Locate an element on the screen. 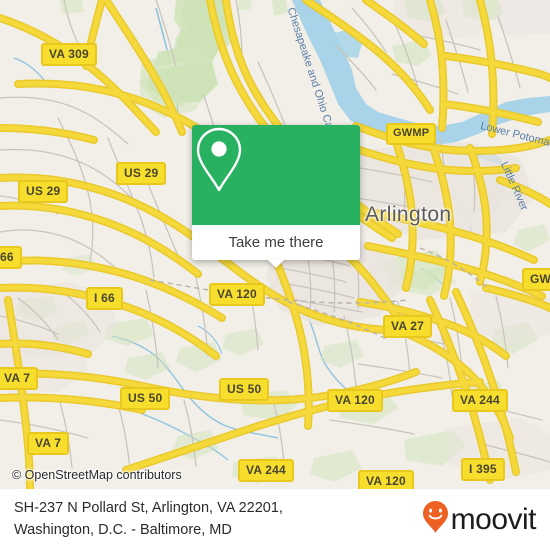 This screenshot has width=550, height=550. location-popup-card: Take me there is located at coordinates (276, 196).